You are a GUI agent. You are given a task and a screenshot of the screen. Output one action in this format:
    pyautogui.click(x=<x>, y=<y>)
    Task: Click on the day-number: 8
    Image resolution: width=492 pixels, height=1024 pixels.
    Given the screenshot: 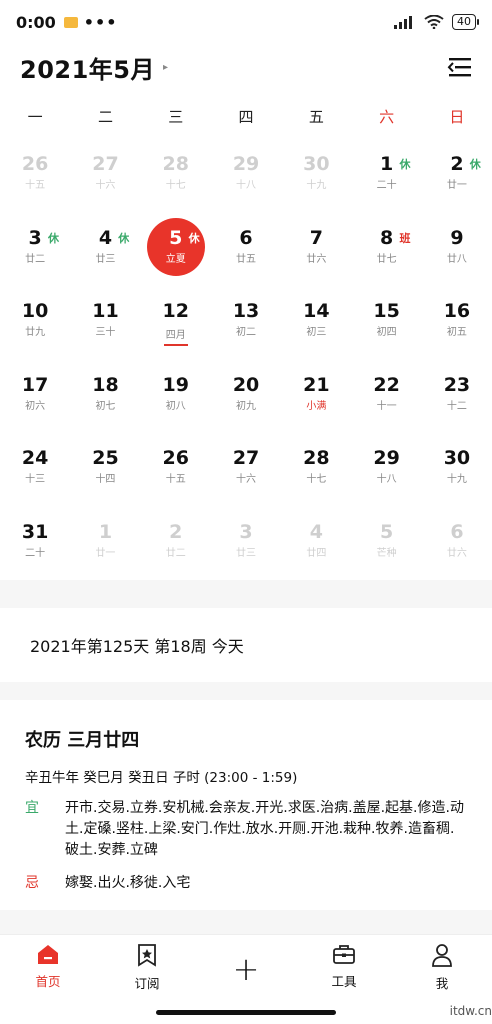 What is the action you would take?
    pyautogui.click(x=387, y=237)
    